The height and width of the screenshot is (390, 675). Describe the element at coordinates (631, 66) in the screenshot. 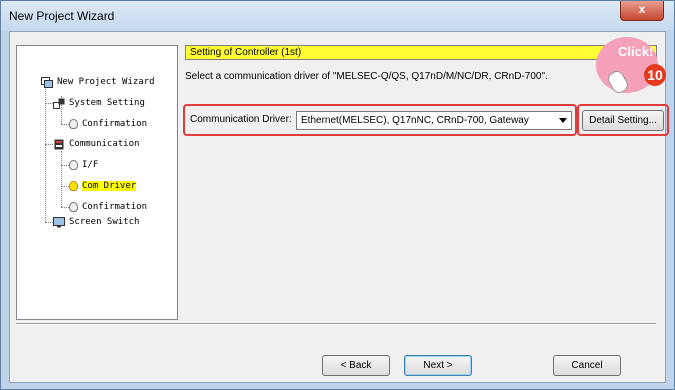

I see `click-callout: Click! 10` at that location.